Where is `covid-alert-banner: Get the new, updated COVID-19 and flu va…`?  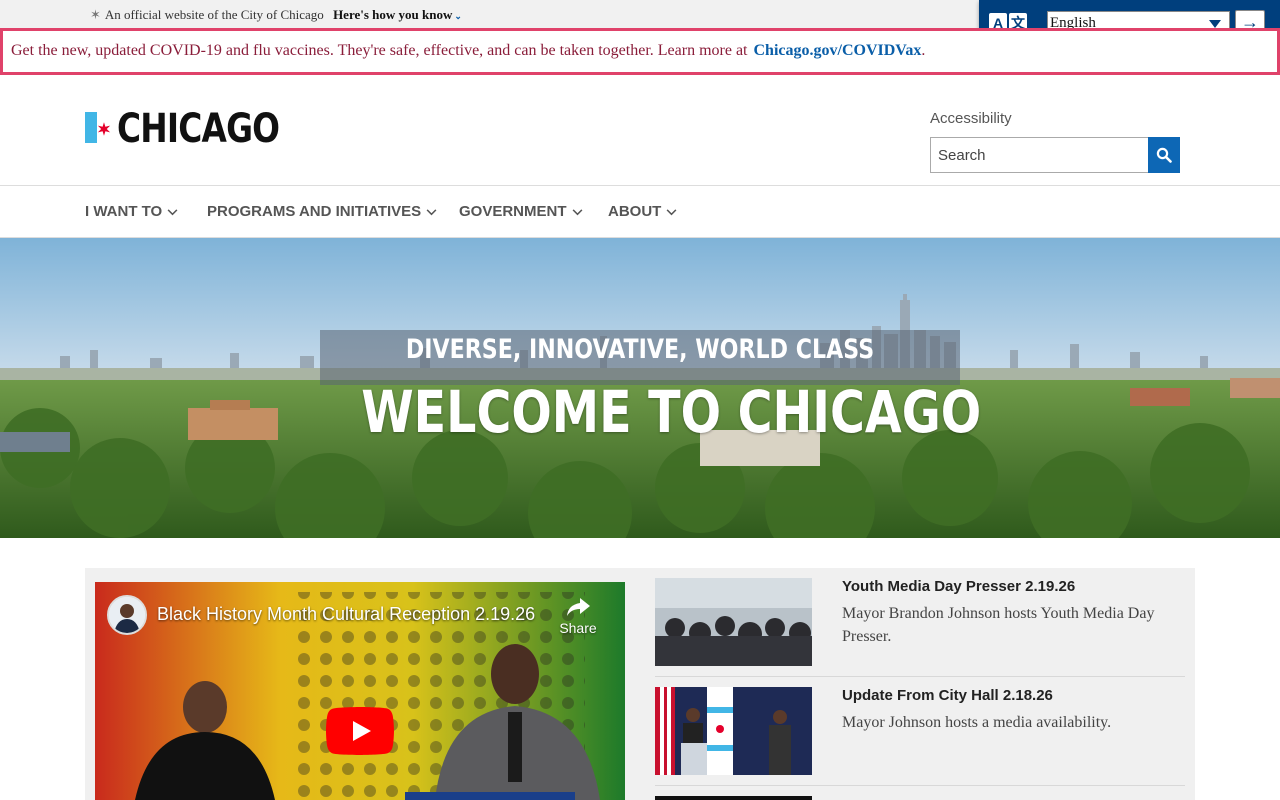 covid-alert-banner: Get the new, updated COVID-19 and flu va… is located at coordinates (640, 51).